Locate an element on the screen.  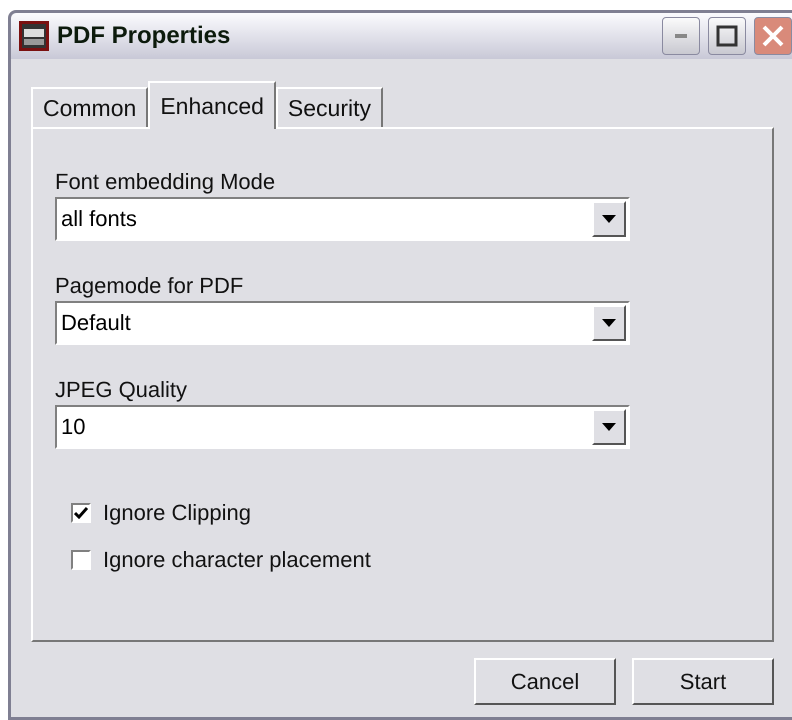
checkbox-label: Ignore character placement is located at coordinates (237, 559).